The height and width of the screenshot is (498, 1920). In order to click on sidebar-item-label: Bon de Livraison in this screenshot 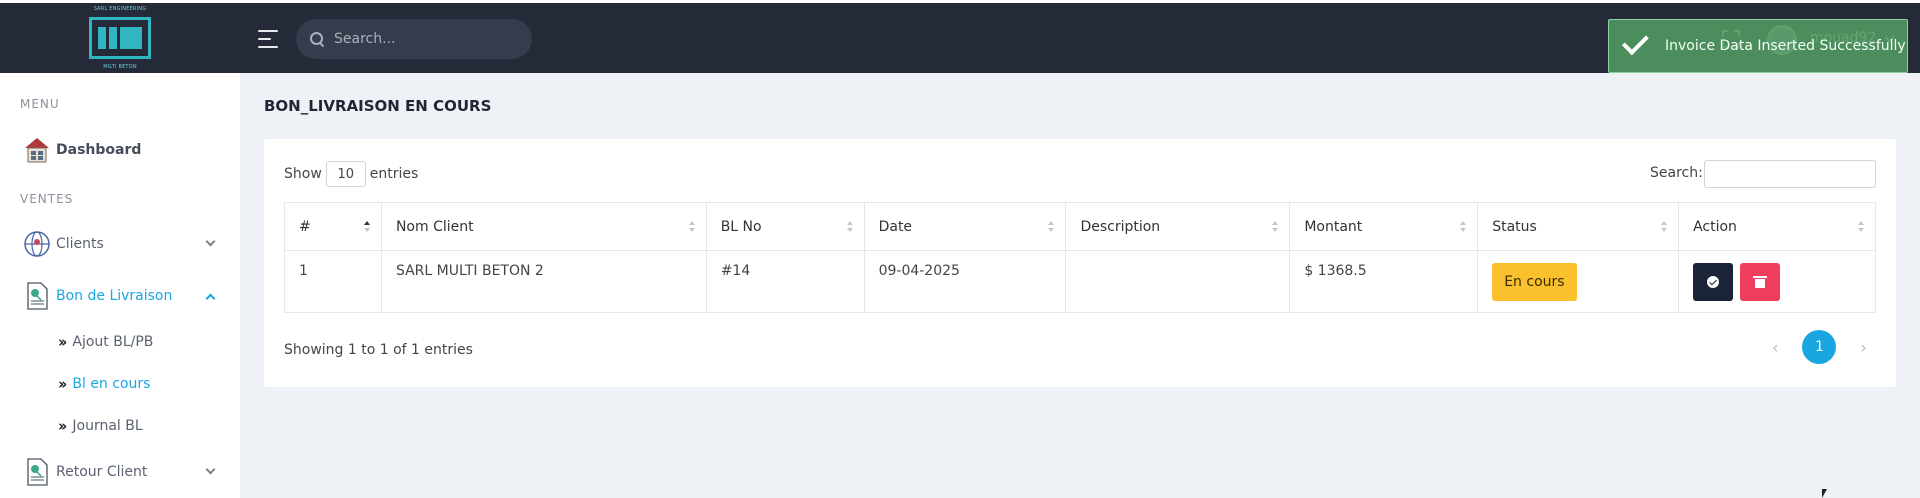, I will do `click(114, 296)`.